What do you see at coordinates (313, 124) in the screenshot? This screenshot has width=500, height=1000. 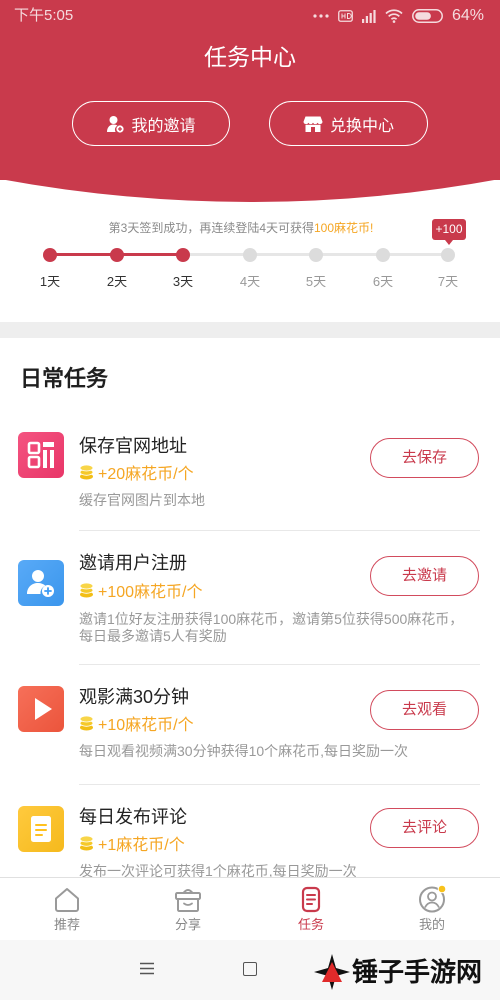 I see `store-icon` at bounding box center [313, 124].